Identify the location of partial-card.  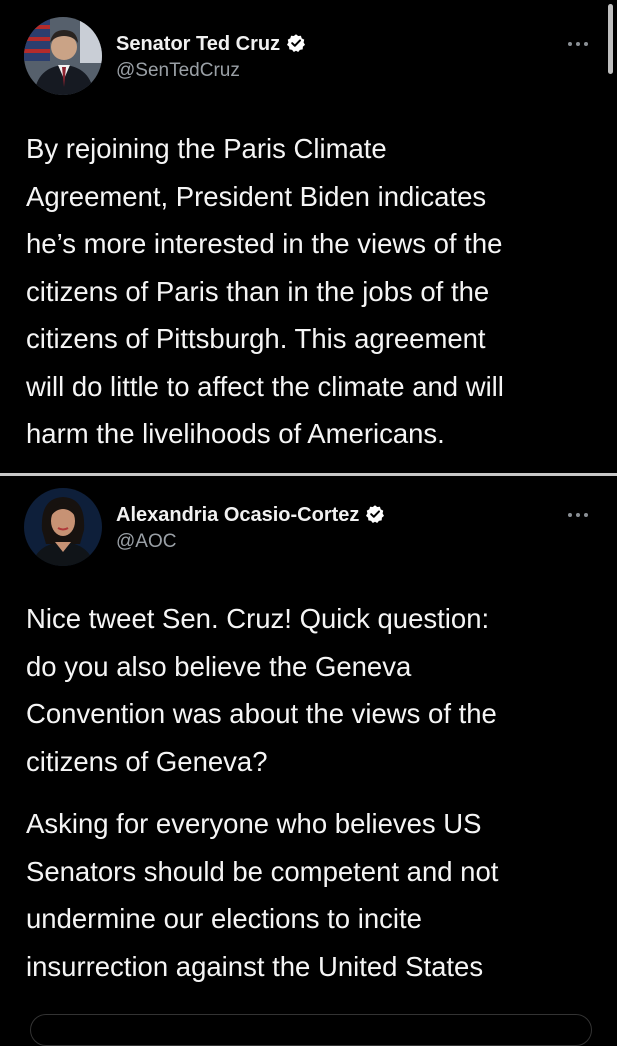
(311, 1030).